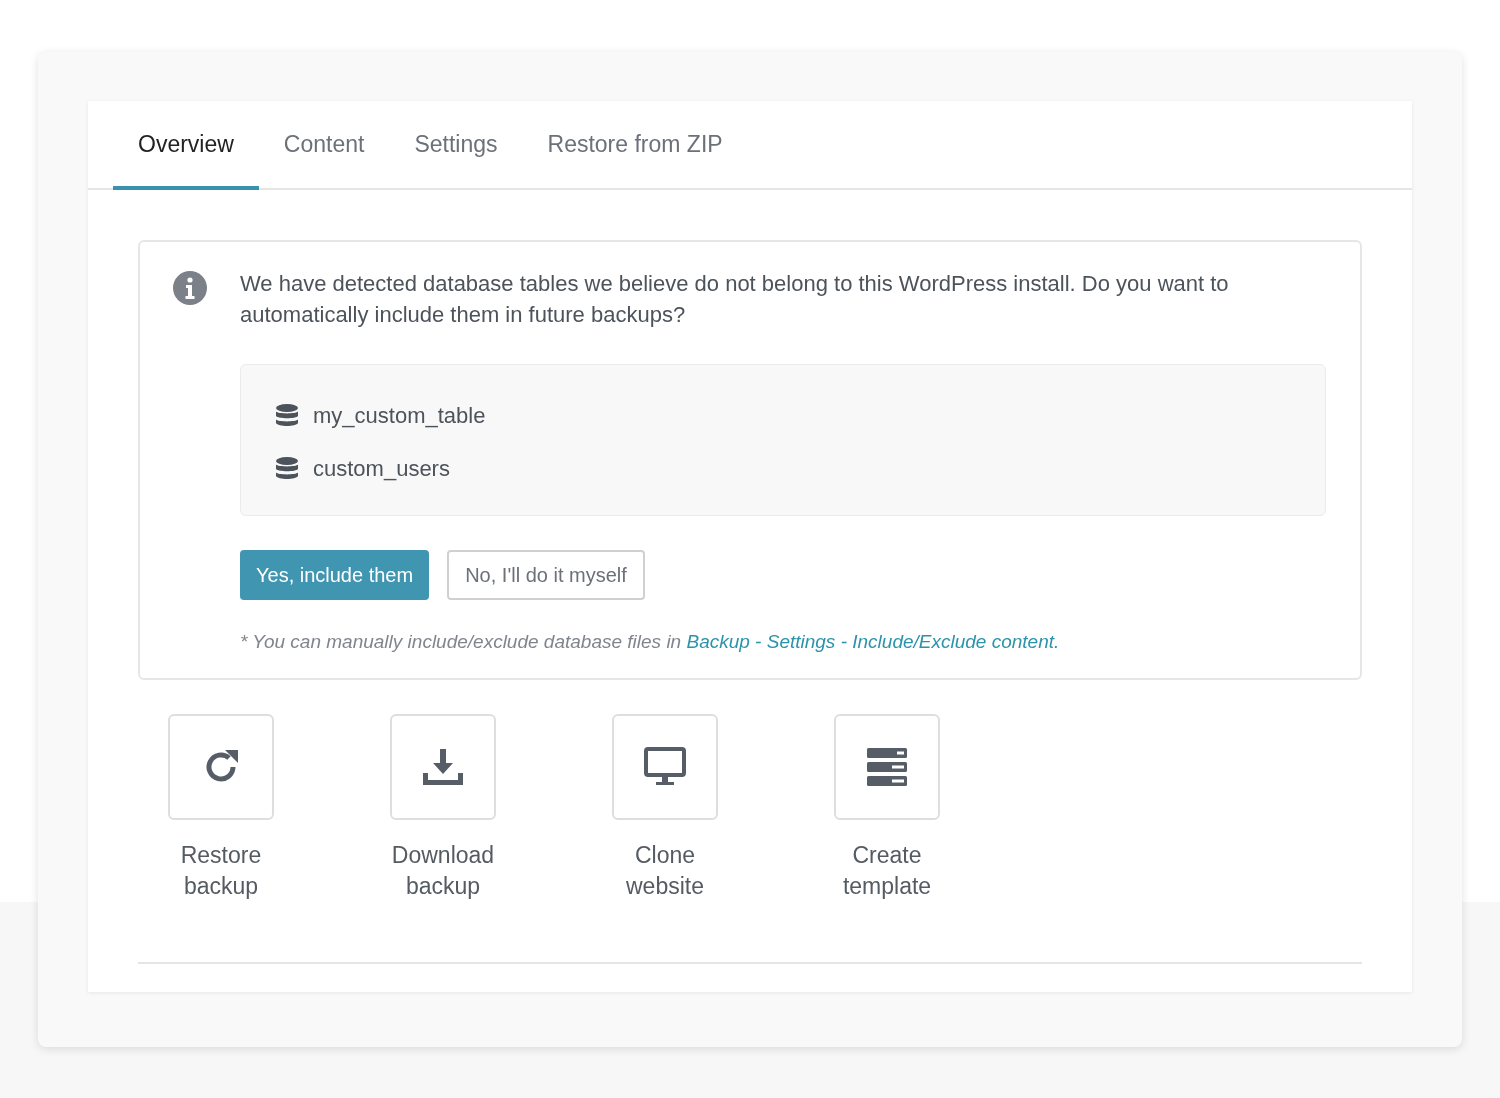  Describe the element at coordinates (186, 145) in the screenshot. I see `tab: Overview` at that location.